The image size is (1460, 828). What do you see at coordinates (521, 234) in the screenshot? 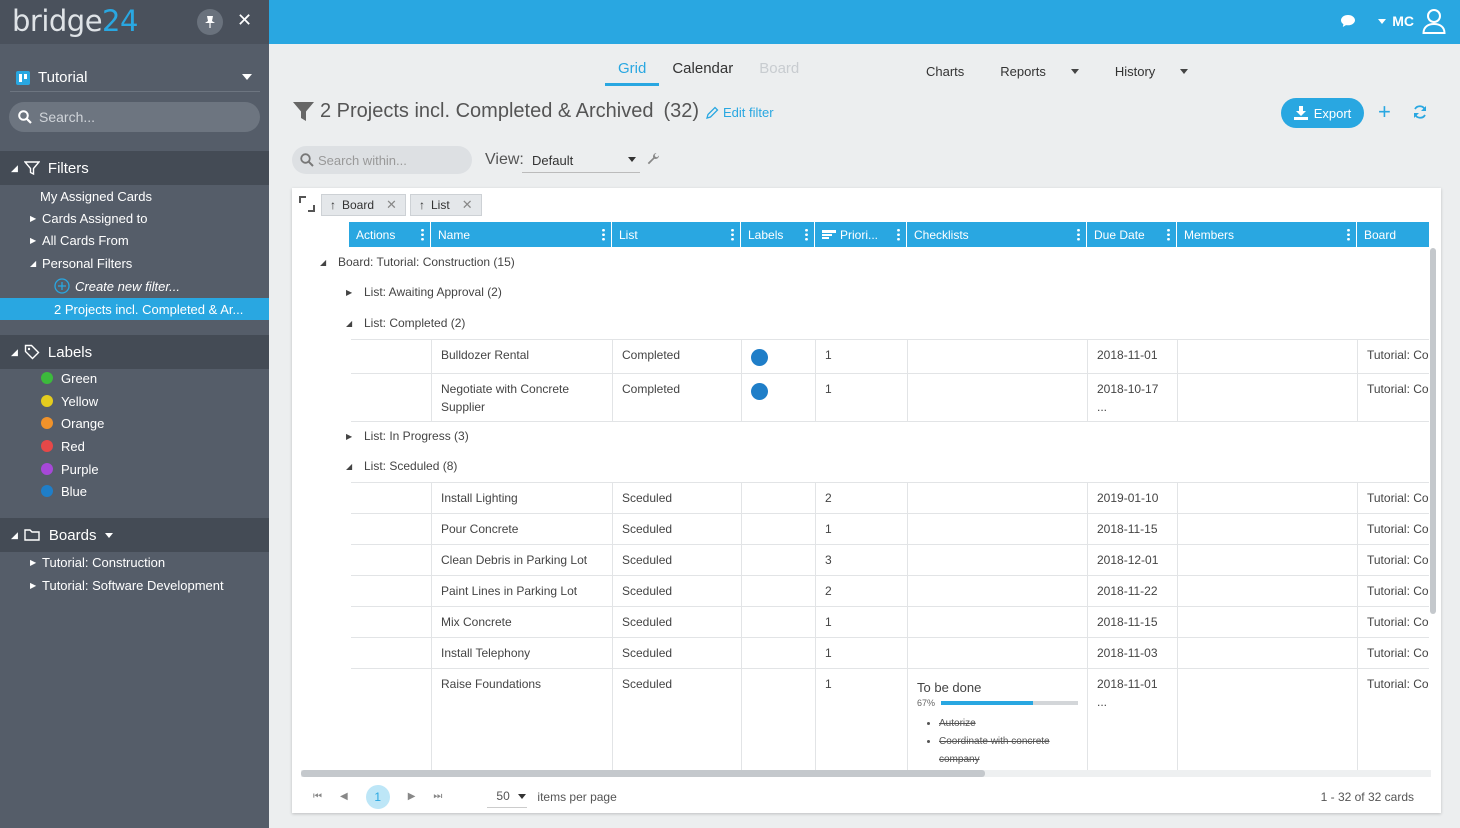
I see `column-header-name: Name` at bounding box center [521, 234].